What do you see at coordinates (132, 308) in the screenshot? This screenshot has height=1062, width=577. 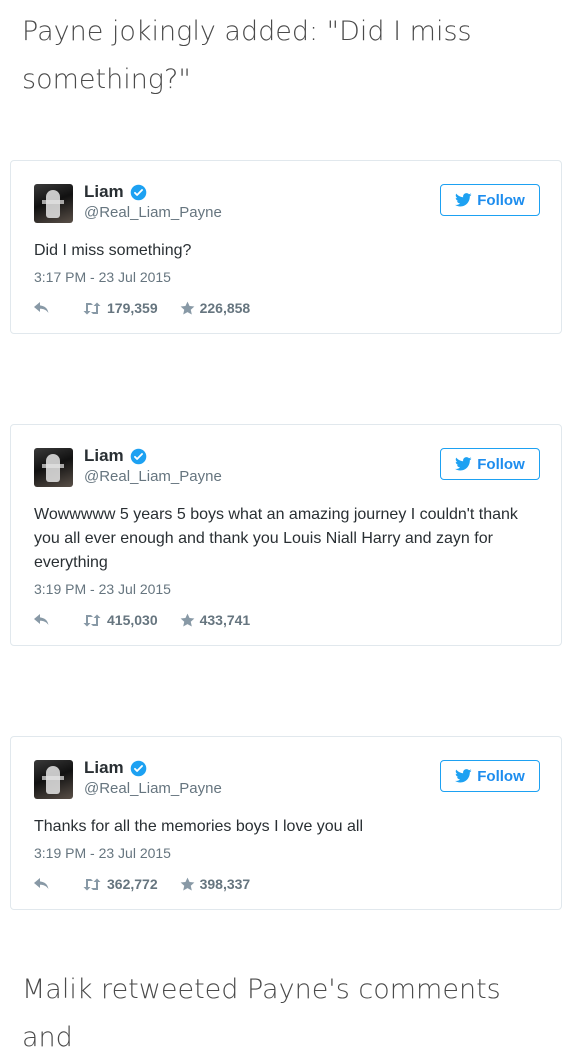 I see `retweet-count: 179,359` at bounding box center [132, 308].